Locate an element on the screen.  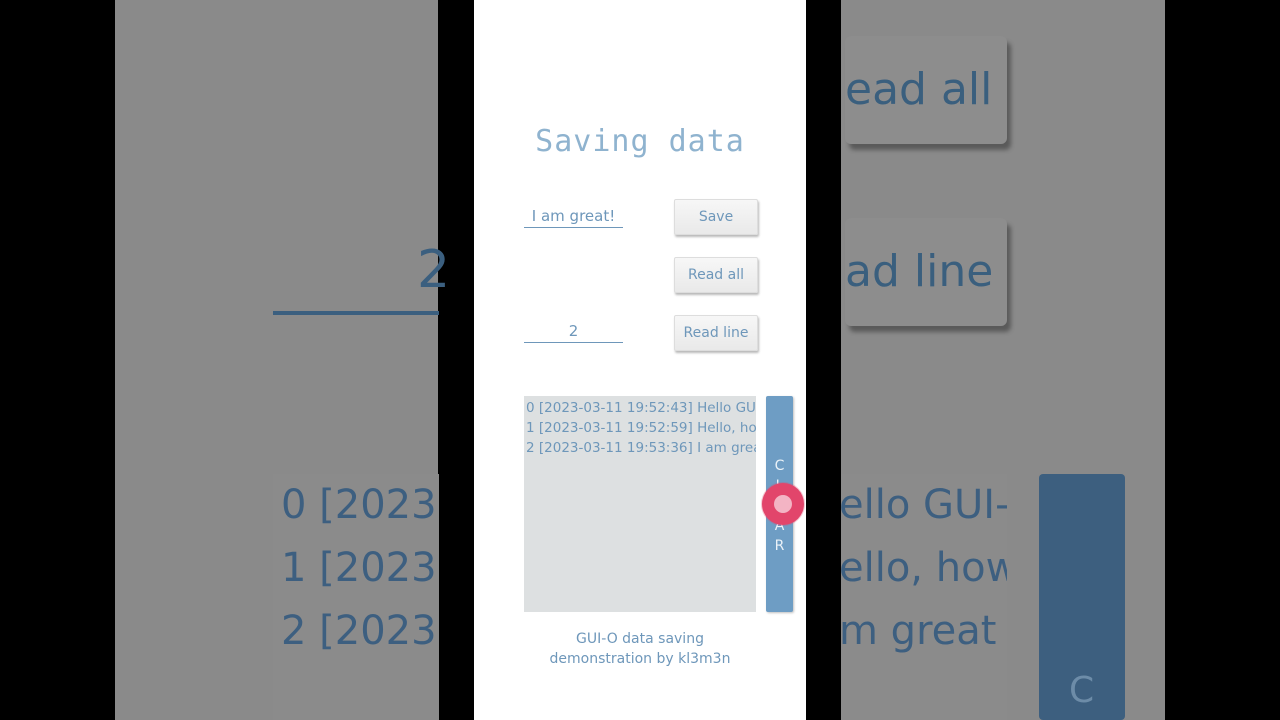
save-button: Save is located at coordinates (716, 217).